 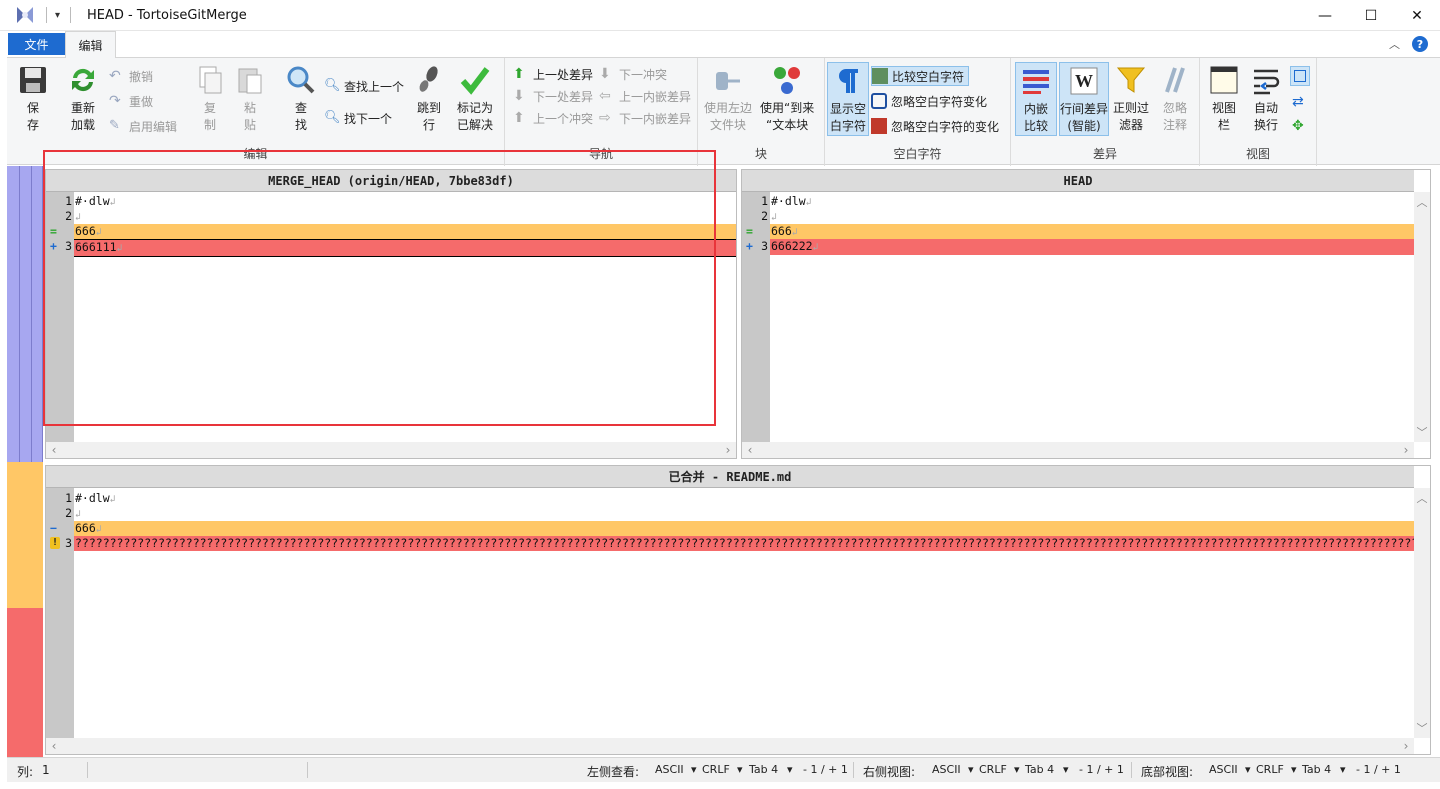 I want to click on goto-line-button: 跳到 行, so click(x=429, y=99).